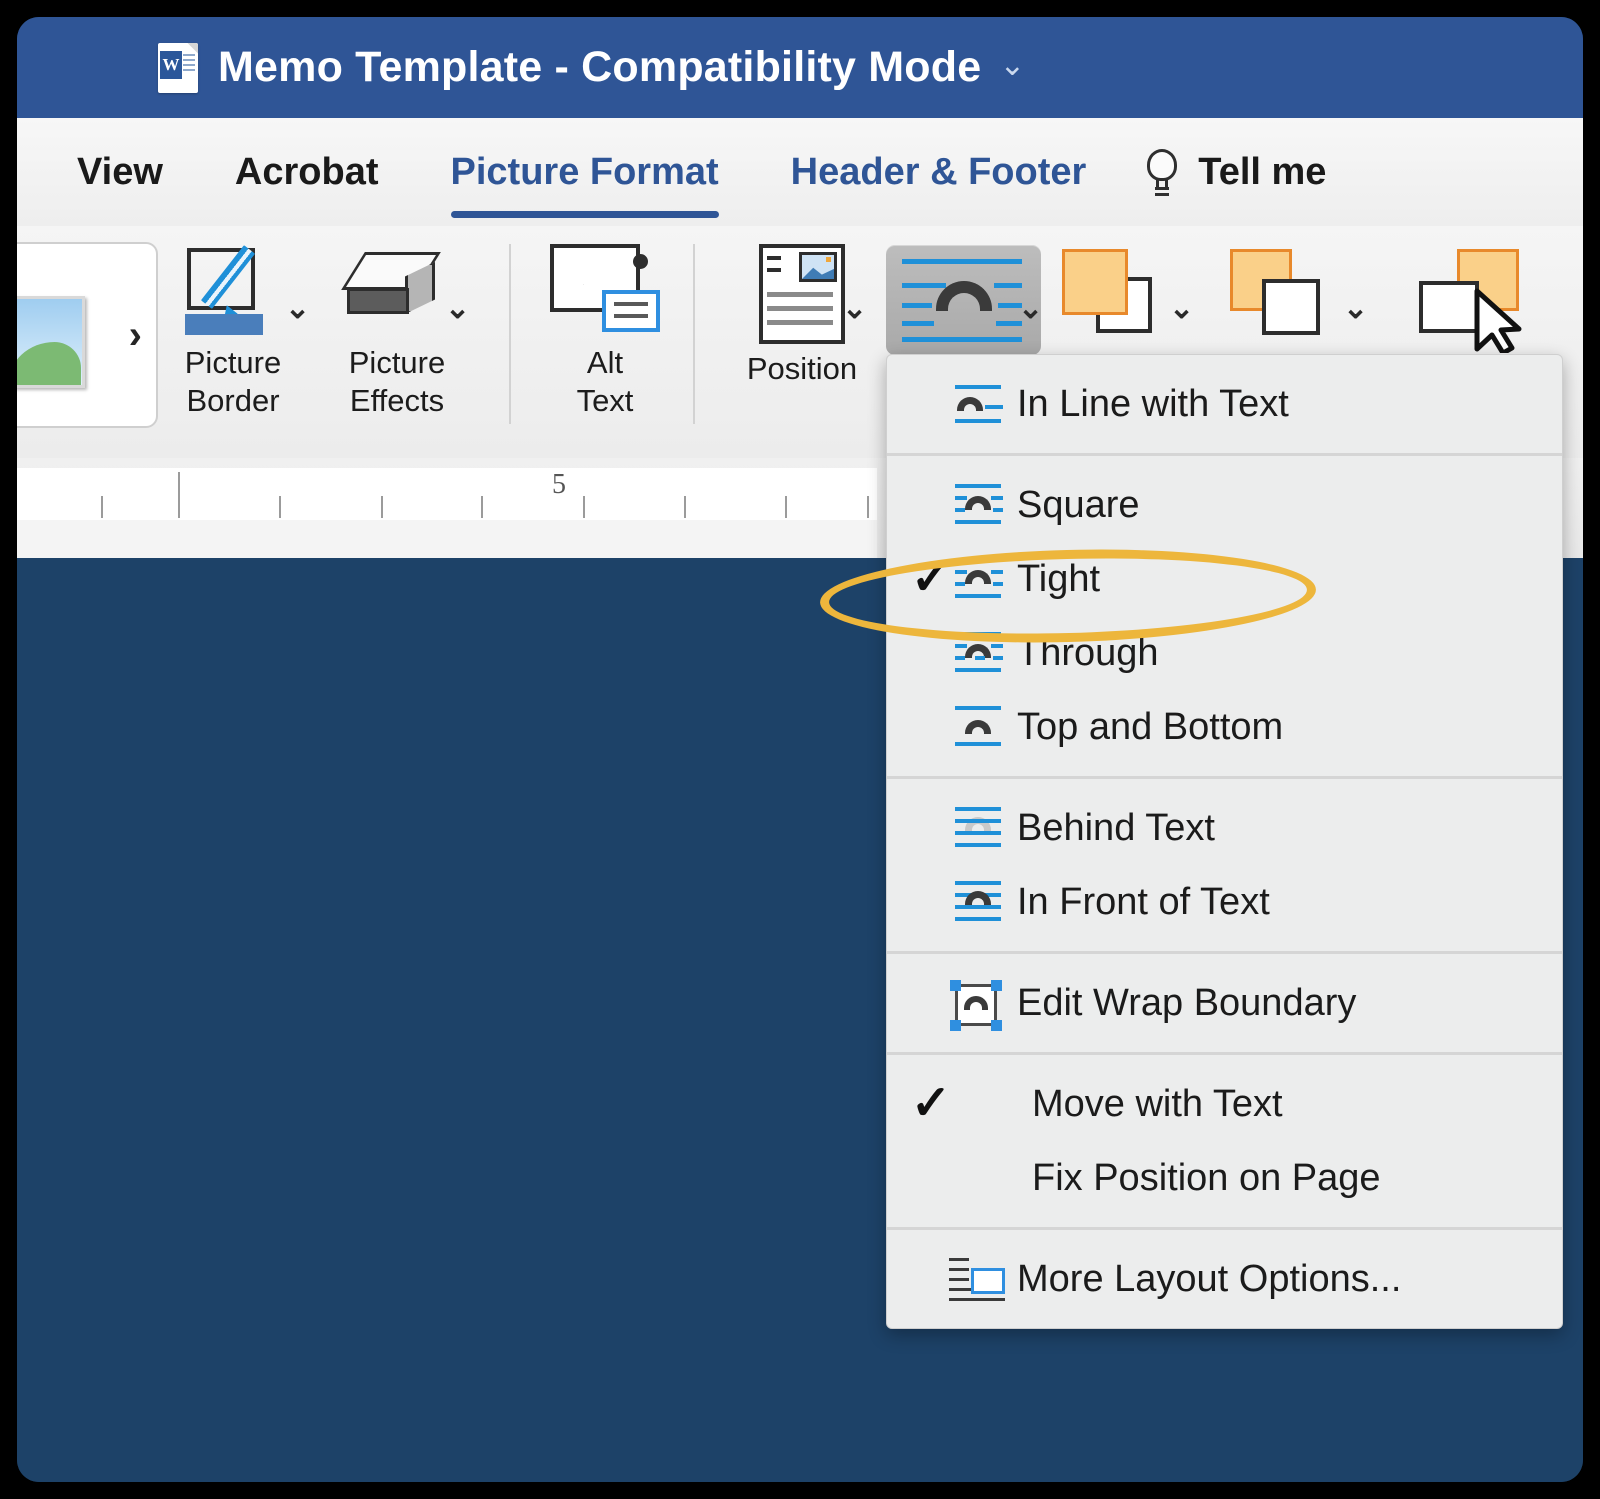  I want to click on title-bar: W Memo Template - Compatibility Mode ⌄, so click(800, 67).